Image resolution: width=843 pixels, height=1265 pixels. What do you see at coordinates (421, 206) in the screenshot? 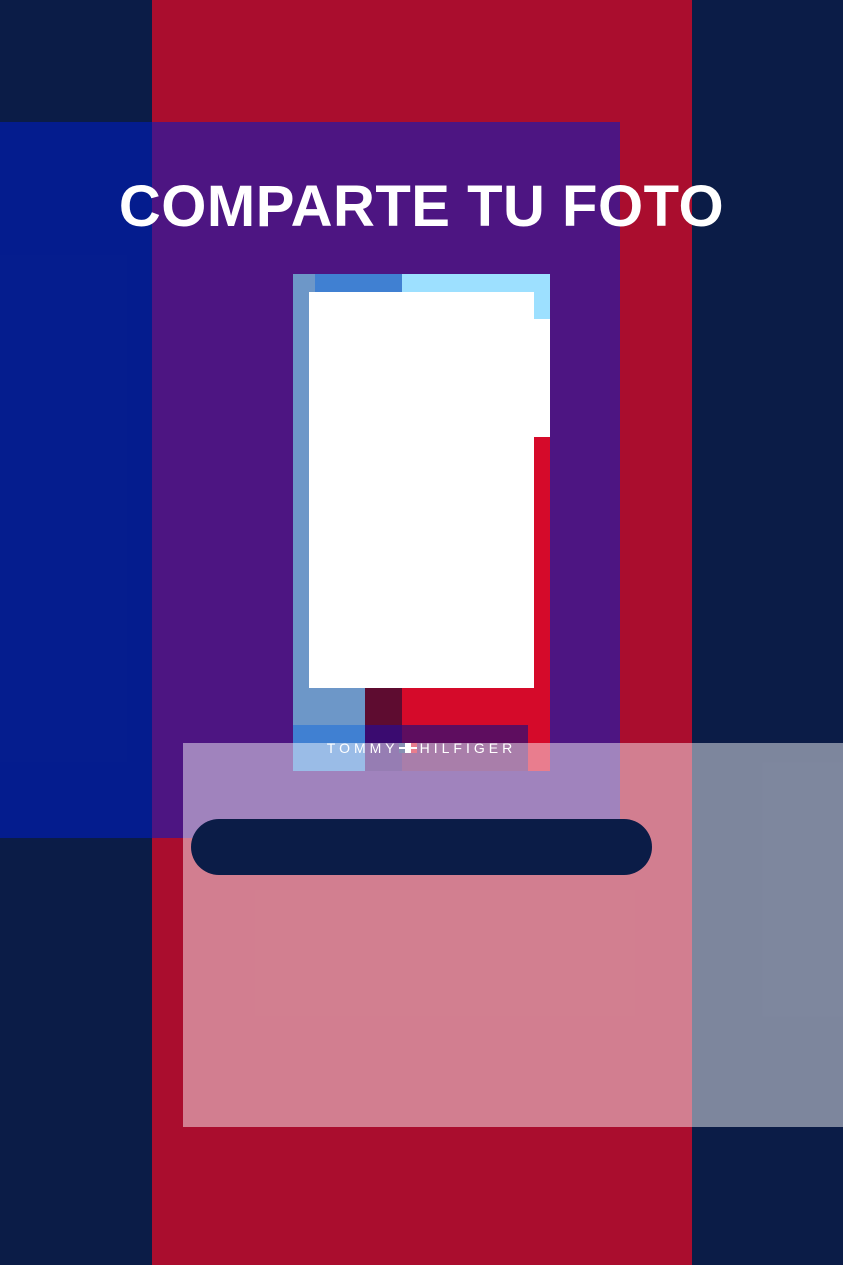
I see `page-title: COMPARTE TU FOTO` at bounding box center [421, 206].